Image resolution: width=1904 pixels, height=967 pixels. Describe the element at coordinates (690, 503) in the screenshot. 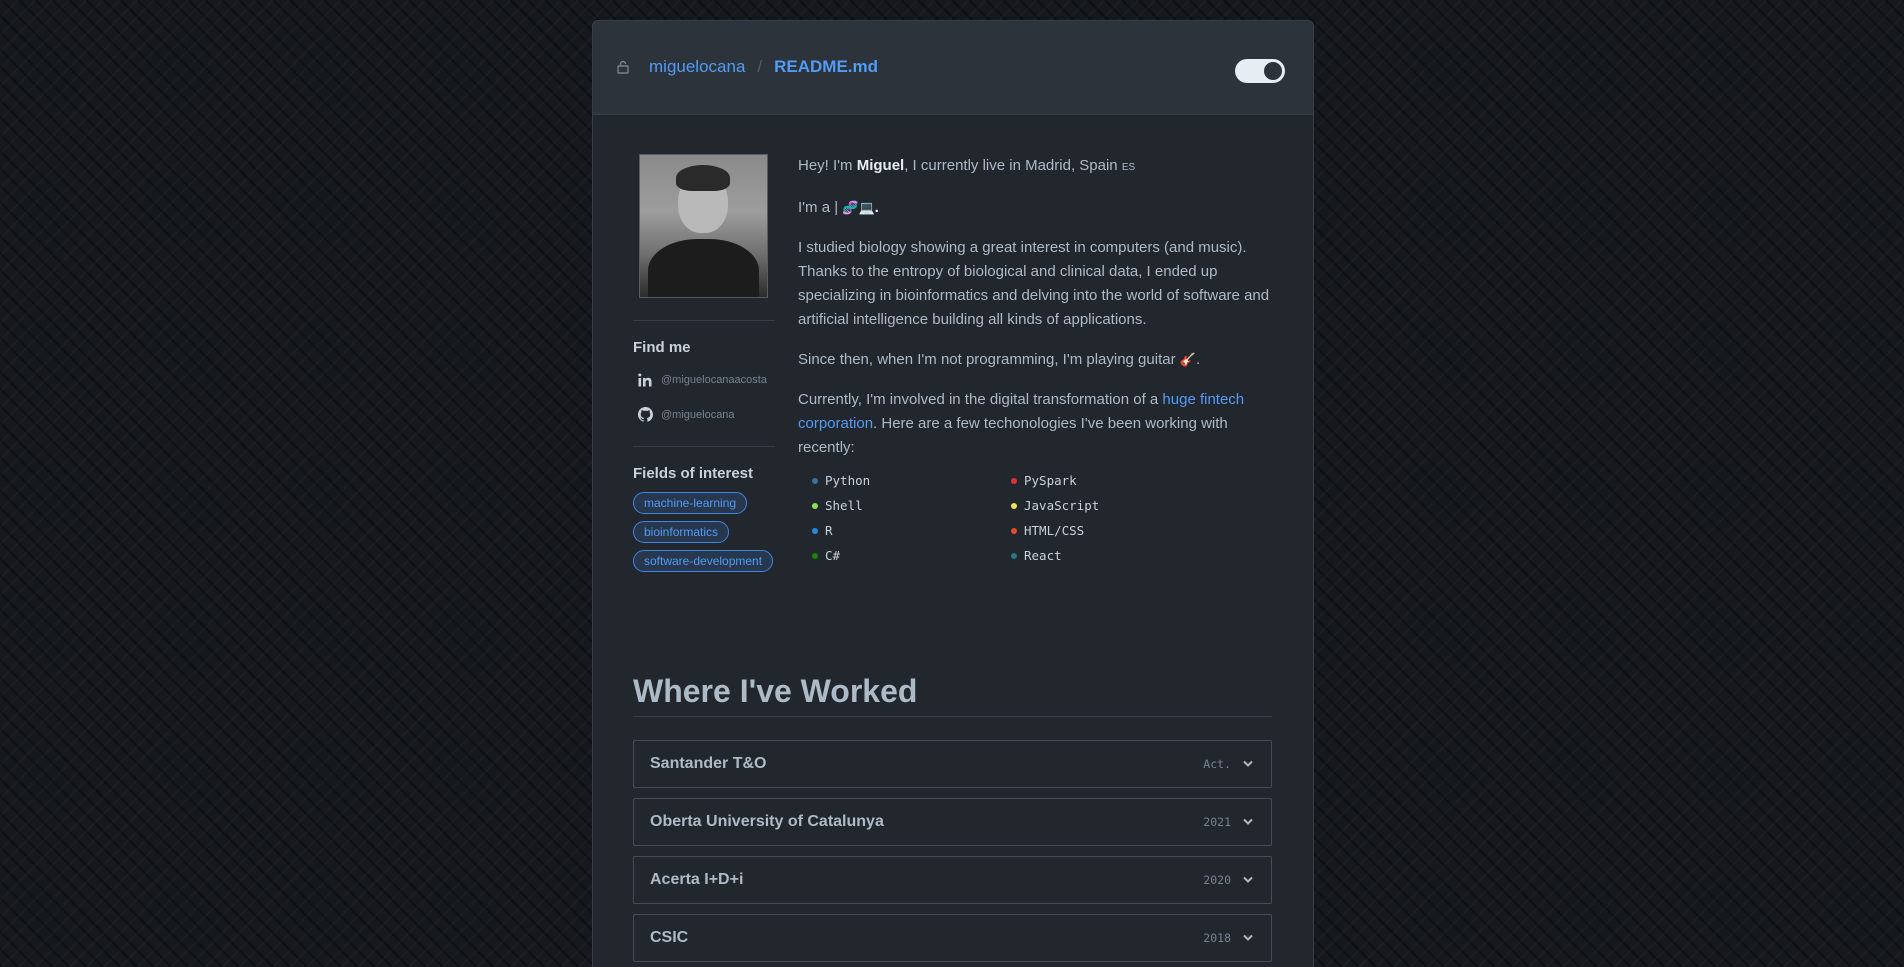

I see `tag-machine-learning: machine-learning` at that location.